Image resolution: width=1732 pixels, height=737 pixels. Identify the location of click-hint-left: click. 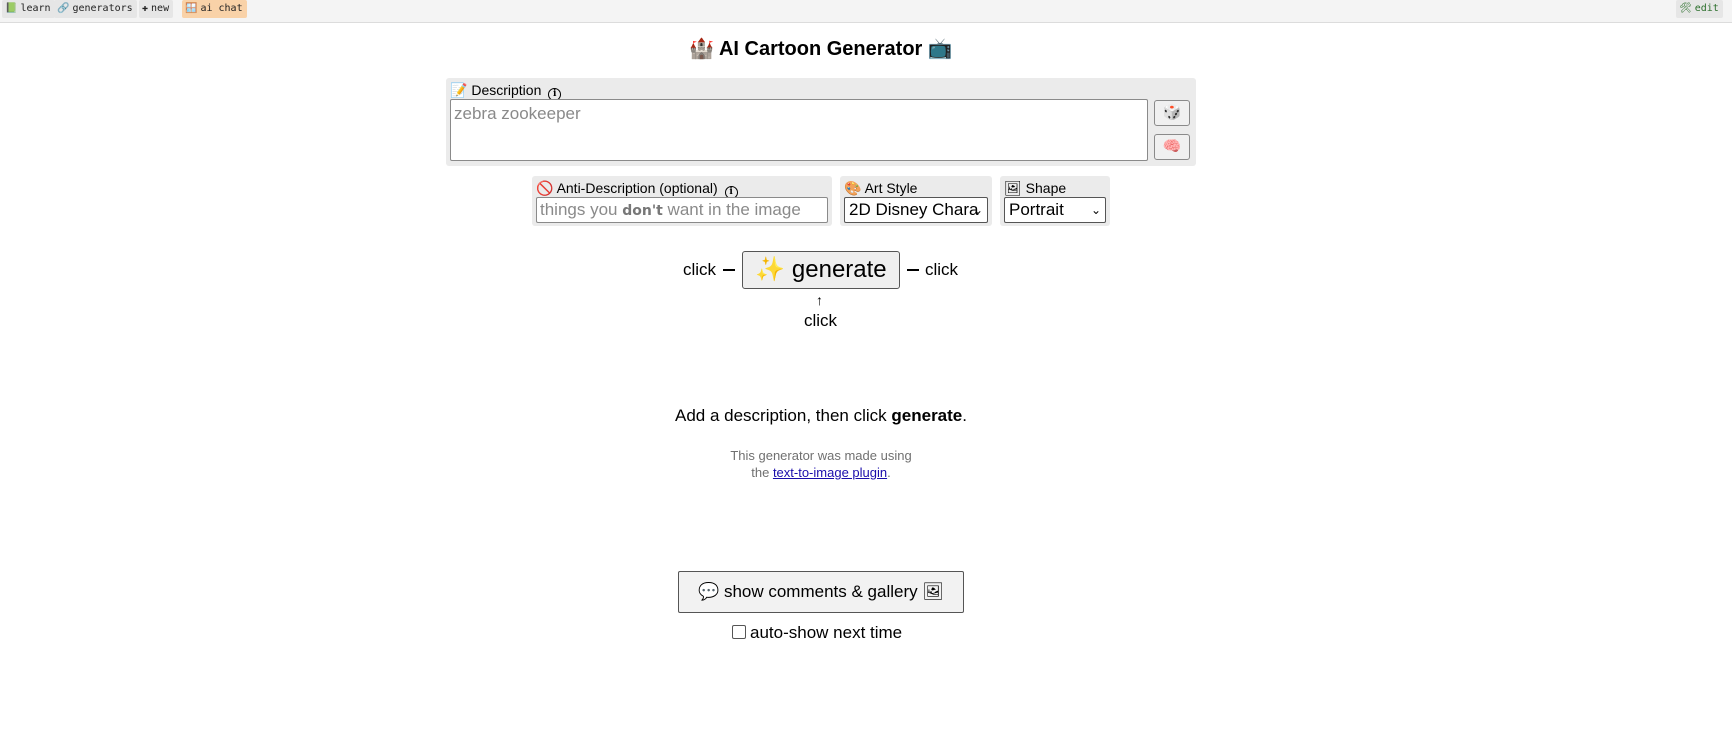
(700, 269).